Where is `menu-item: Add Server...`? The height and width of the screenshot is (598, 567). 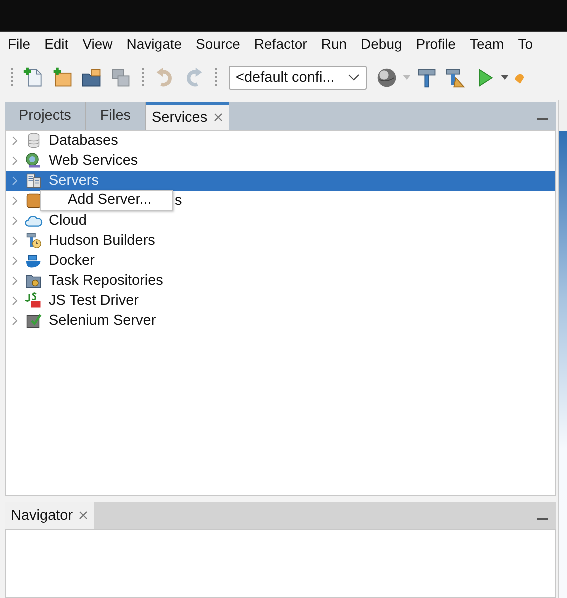
menu-item: Add Server... is located at coordinates (106, 200).